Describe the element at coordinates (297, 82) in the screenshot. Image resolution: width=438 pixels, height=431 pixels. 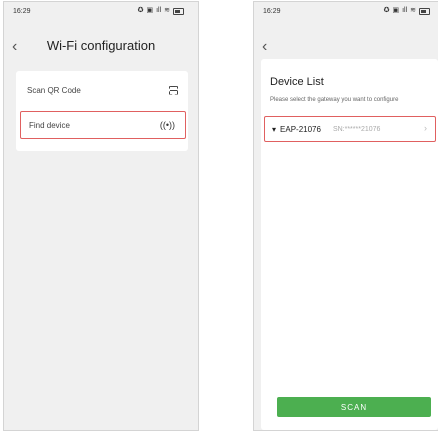
I see `device-list-title: Device List` at that location.